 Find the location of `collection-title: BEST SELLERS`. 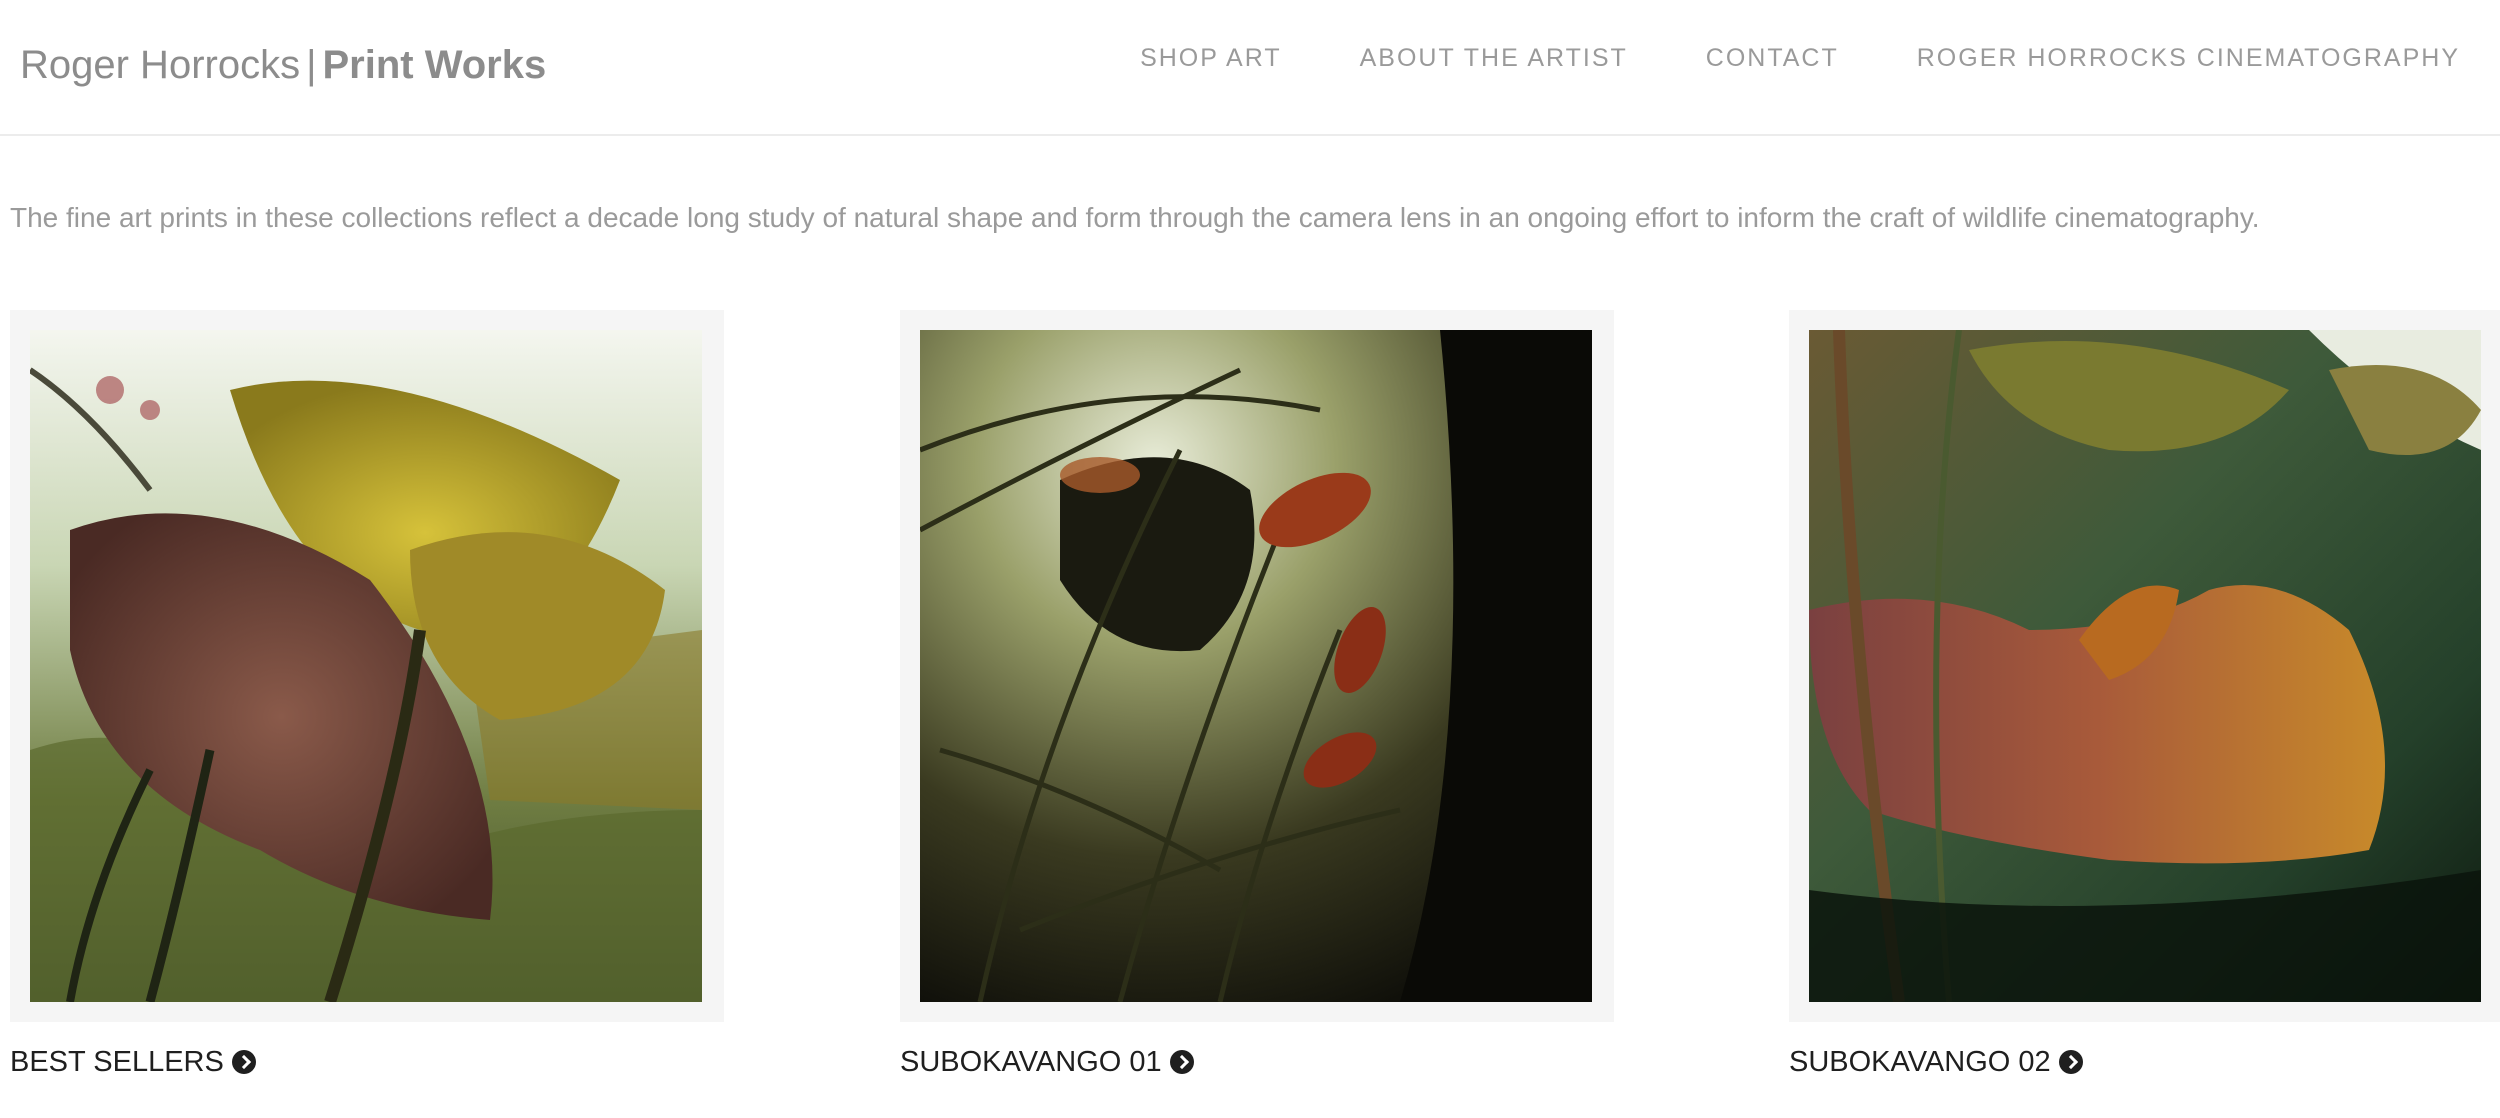

collection-title: BEST SELLERS is located at coordinates (117, 1062).